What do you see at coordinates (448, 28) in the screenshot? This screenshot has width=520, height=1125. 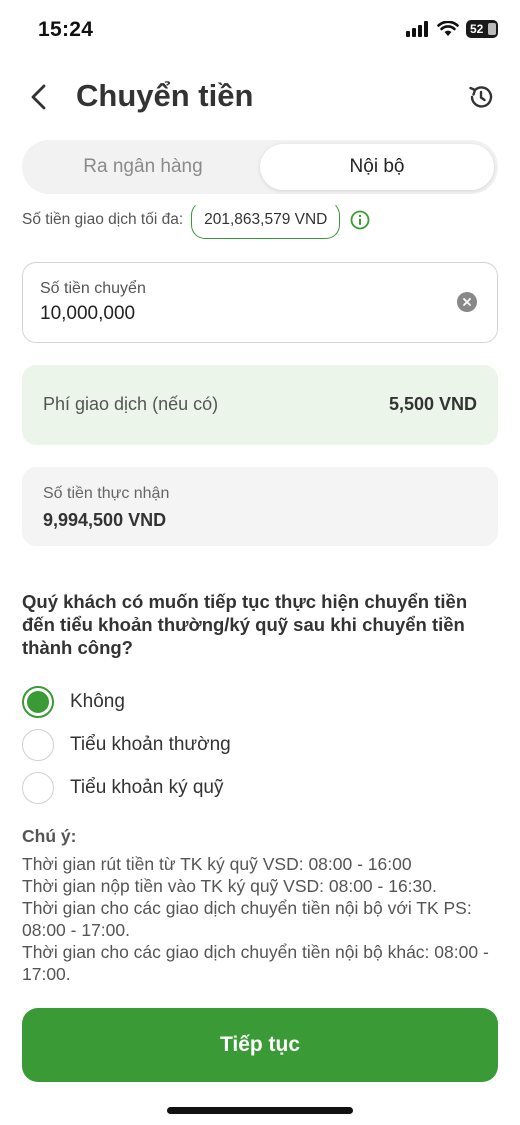 I see `wifi-icon` at bounding box center [448, 28].